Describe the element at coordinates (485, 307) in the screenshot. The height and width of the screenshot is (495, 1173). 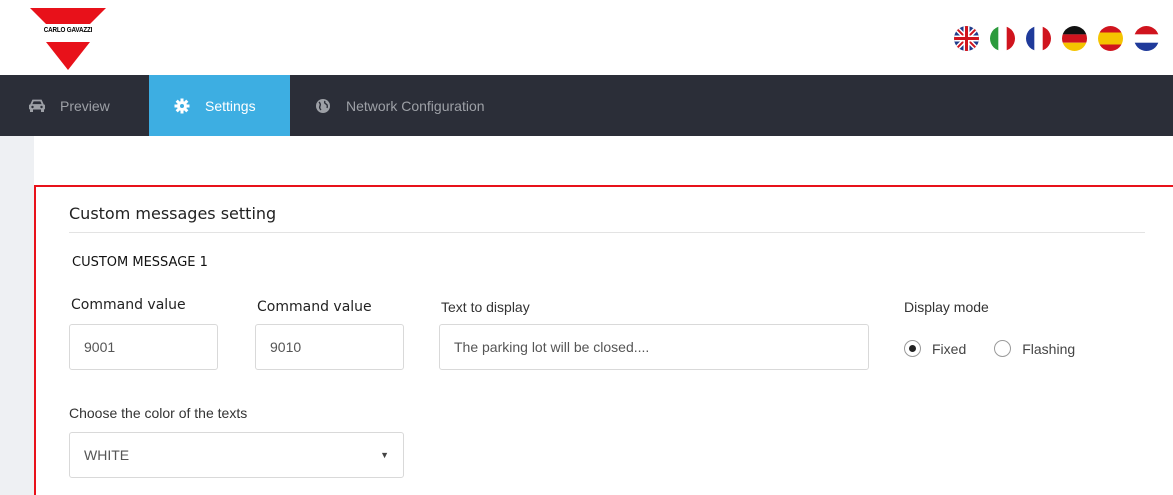
I see `text-to-display-label: Text to display` at that location.